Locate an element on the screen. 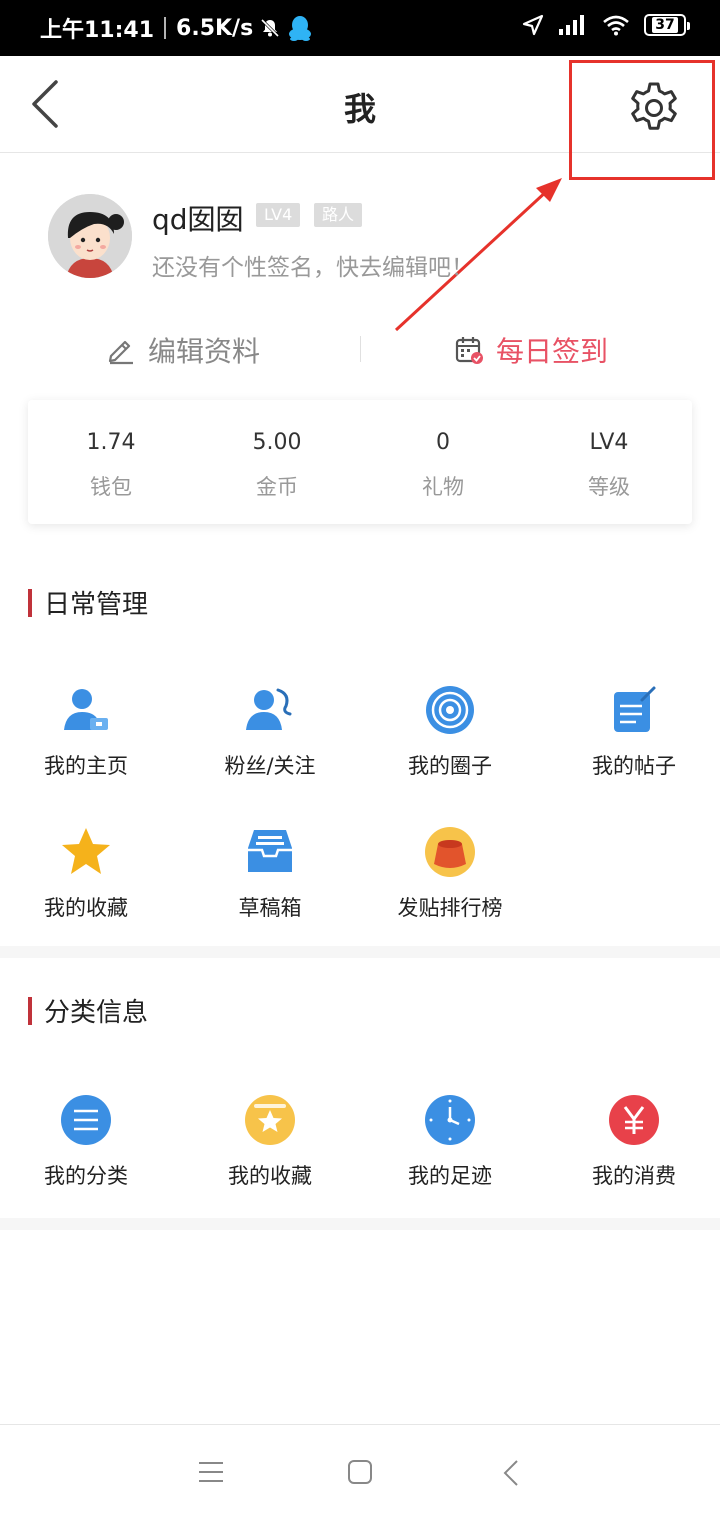 The width and height of the screenshot is (720, 1521). grid-item-my-circle: 我的圈子 is located at coordinates (450, 732).